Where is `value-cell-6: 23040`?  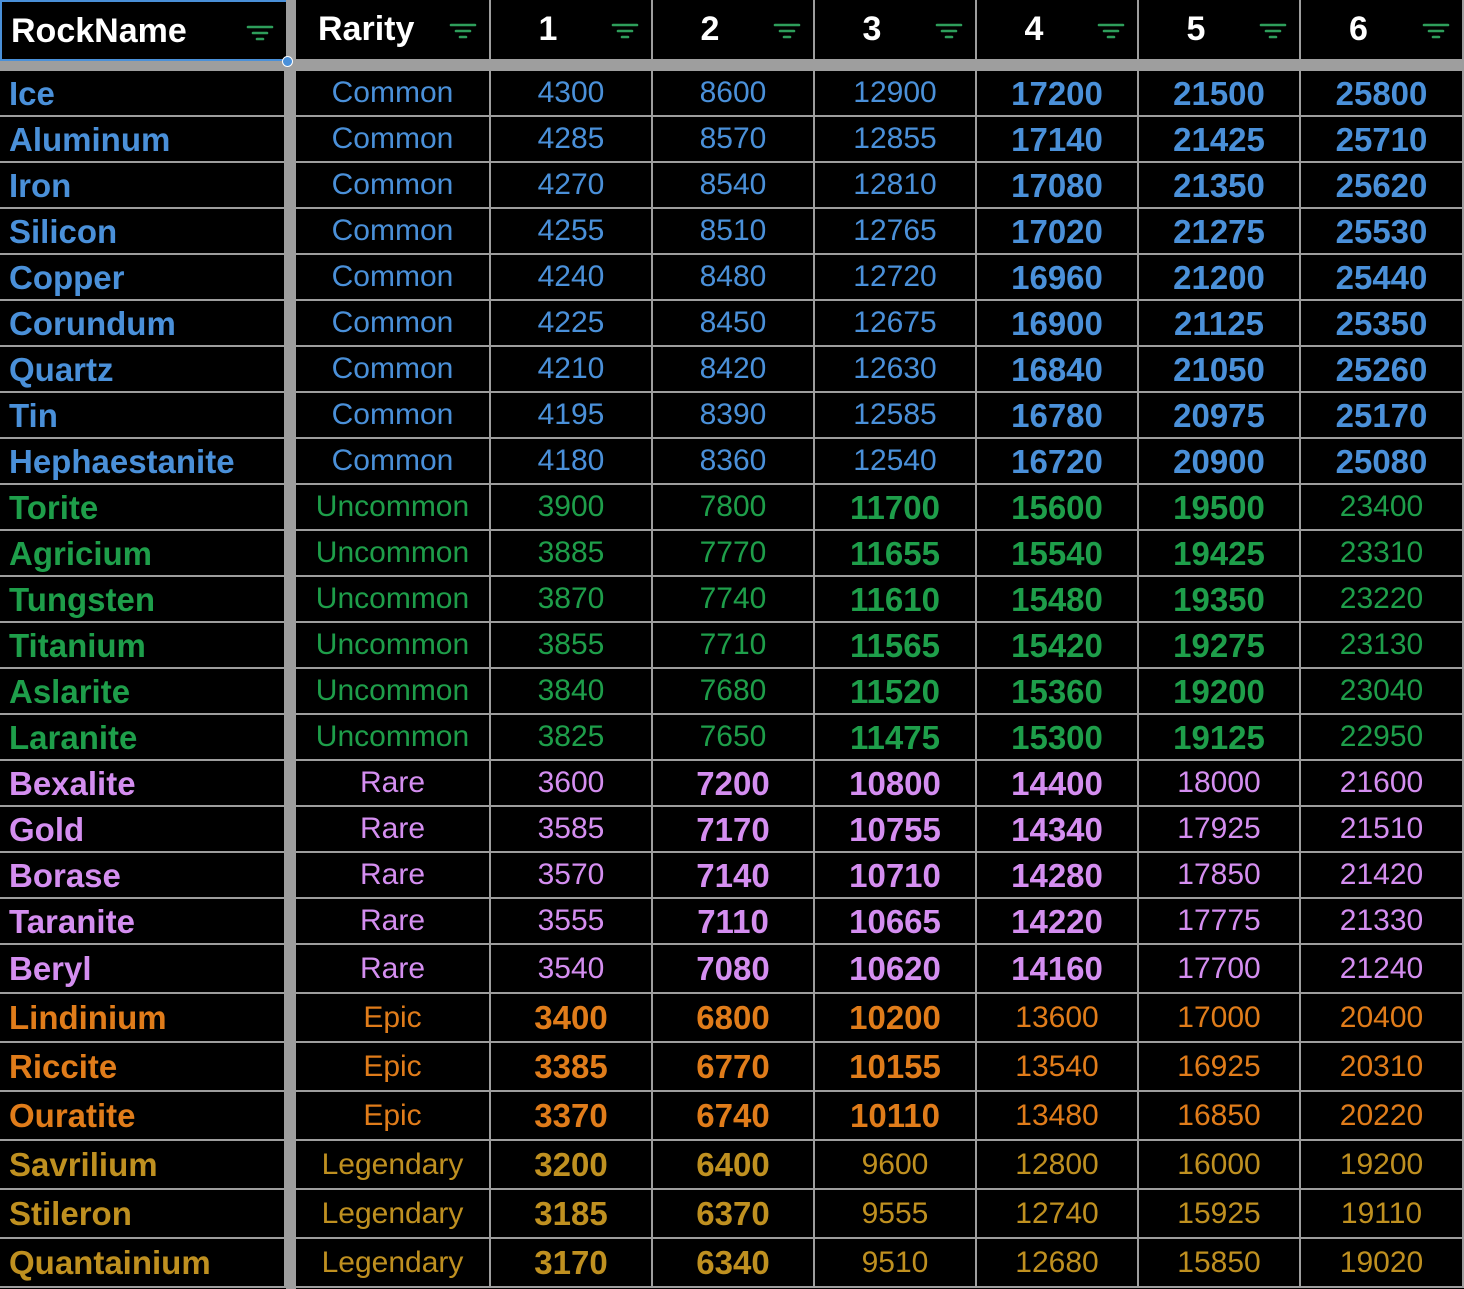
value-cell-6: 23040 is located at coordinates (1382, 692).